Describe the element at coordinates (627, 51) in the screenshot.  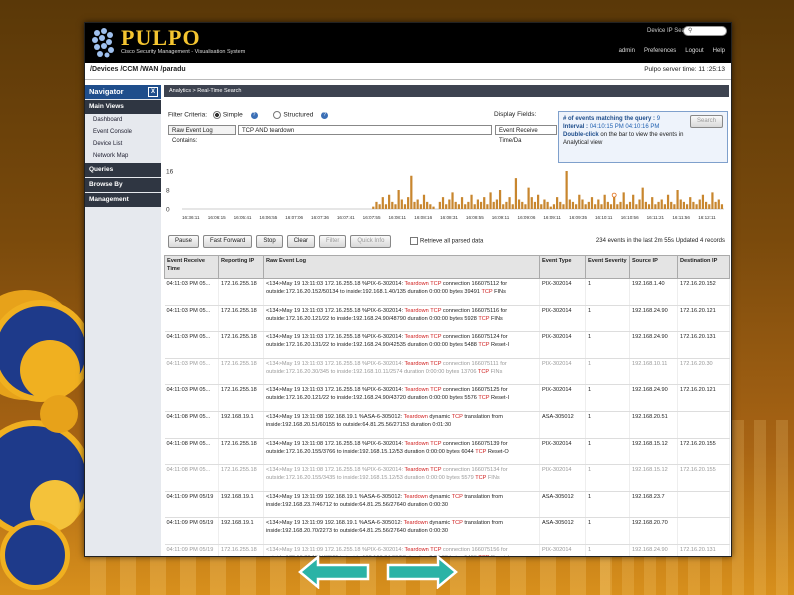
I see `user-link: admin` at that location.